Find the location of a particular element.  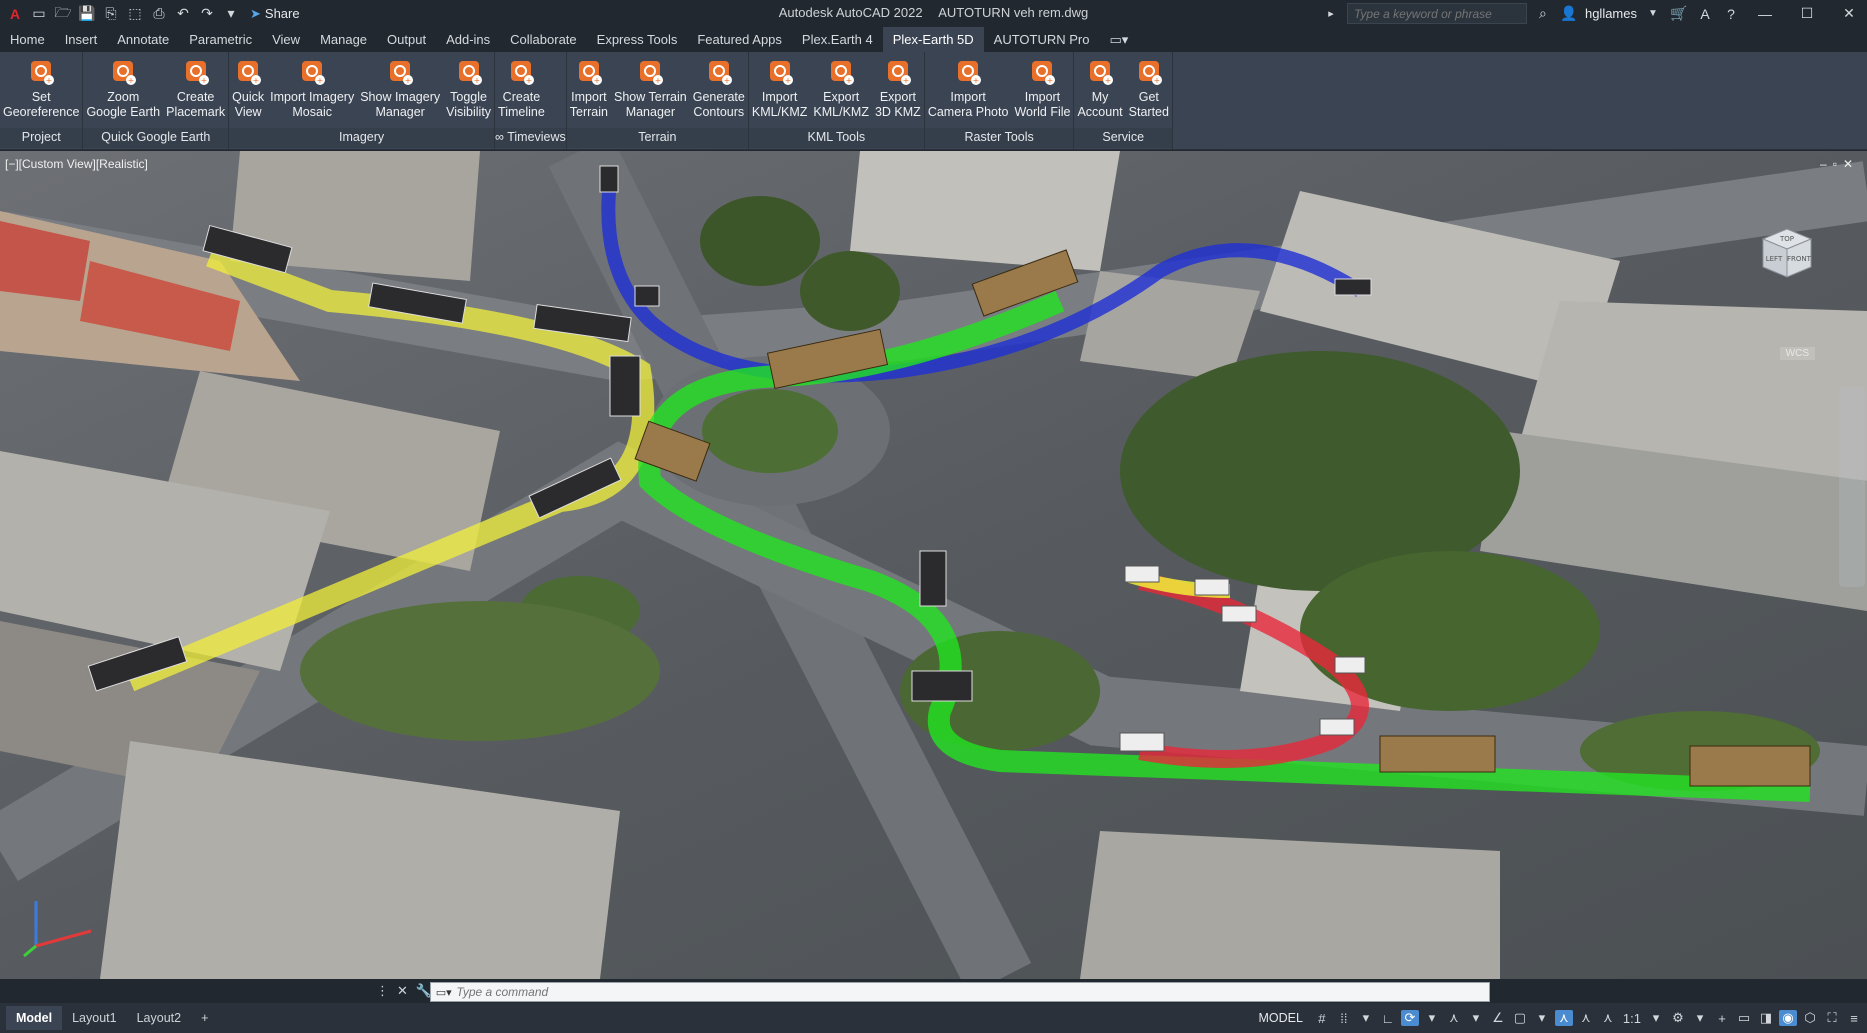

annotation-monitor-icon: + is located at coordinates (1722, 1018).